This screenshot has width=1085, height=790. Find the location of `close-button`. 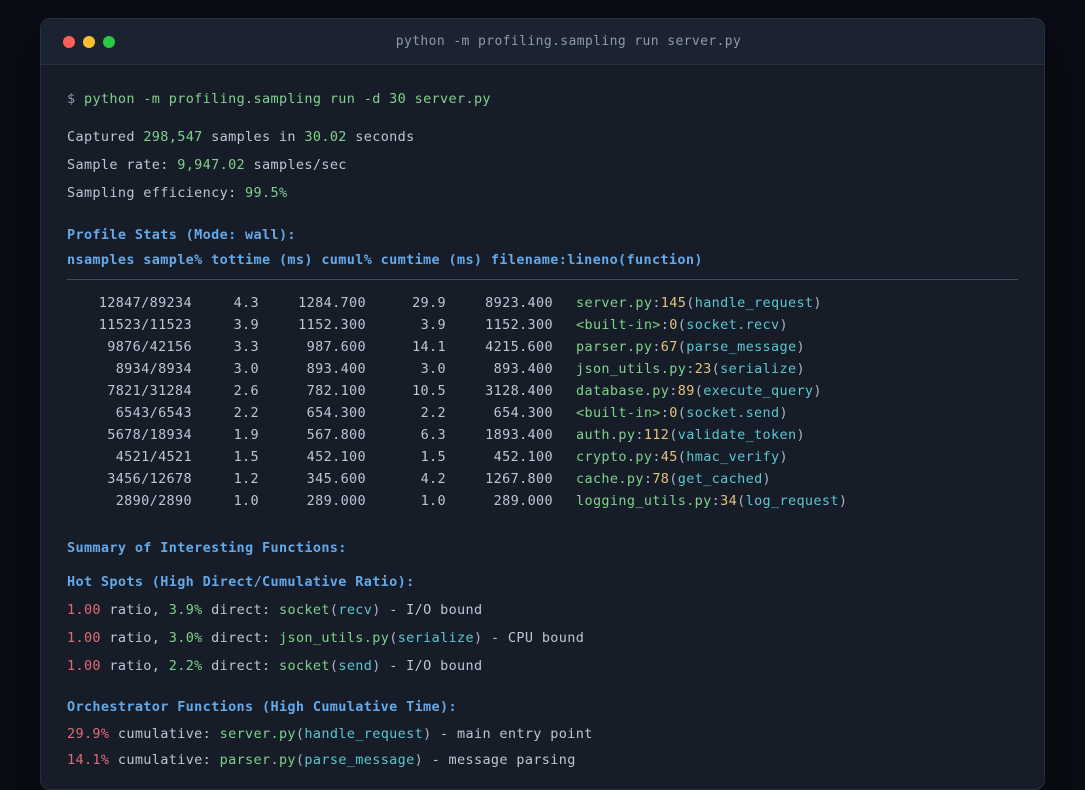

close-button is located at coordinates (69, 41).